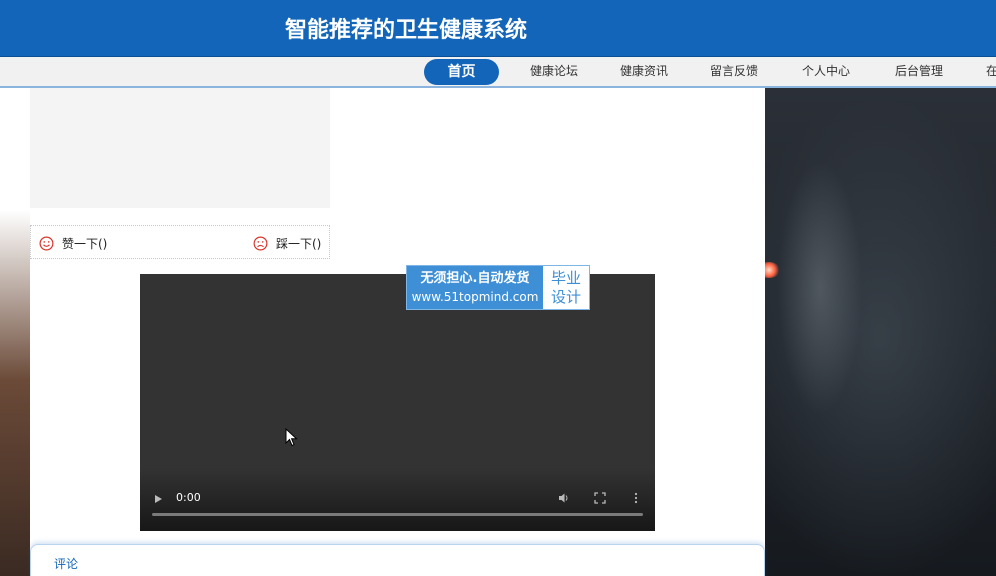 The width and height of the screenshot is (996, 576). I want to click on dislike-button: 踩一下(), so click(287, 243).